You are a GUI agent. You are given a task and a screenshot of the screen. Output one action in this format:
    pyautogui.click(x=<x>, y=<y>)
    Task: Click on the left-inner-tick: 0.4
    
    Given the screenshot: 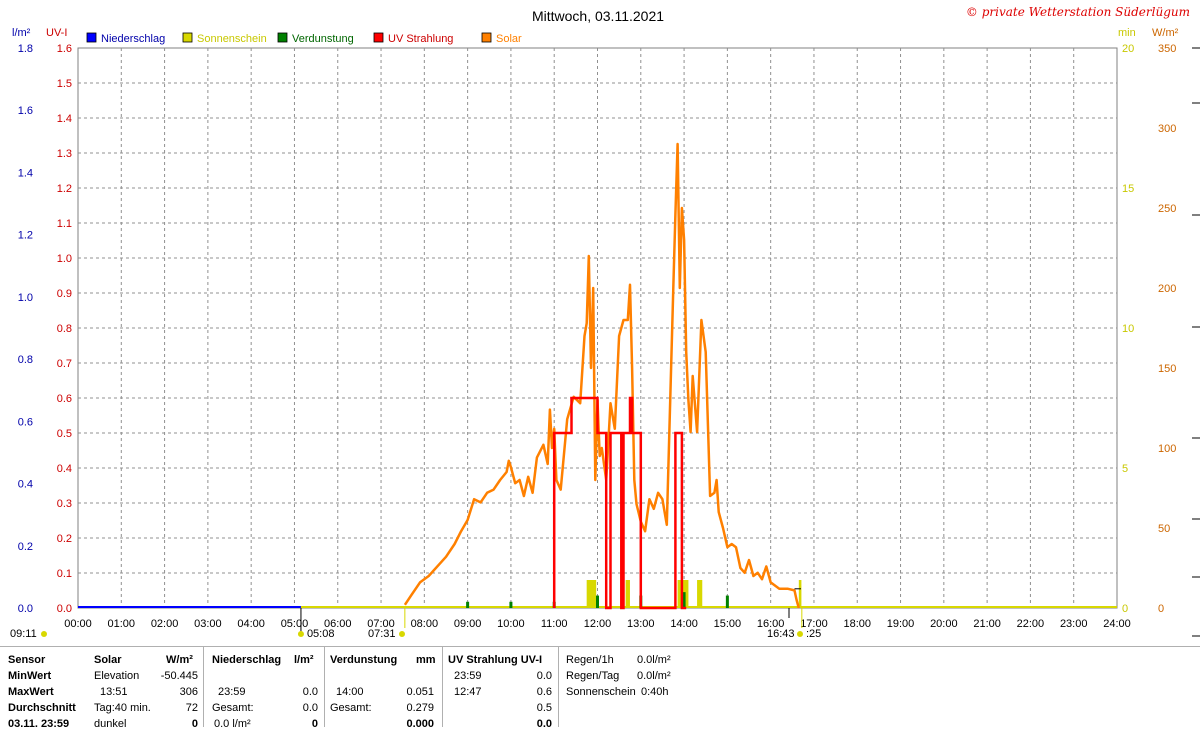 What is the action you would take?
    pyautogui.click(x=64, y=469)
    